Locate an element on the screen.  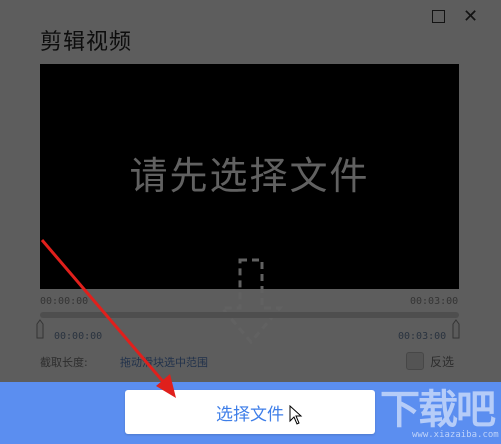
watermark-url: www.xiazaiba.com is located at coordinates (455, 435).